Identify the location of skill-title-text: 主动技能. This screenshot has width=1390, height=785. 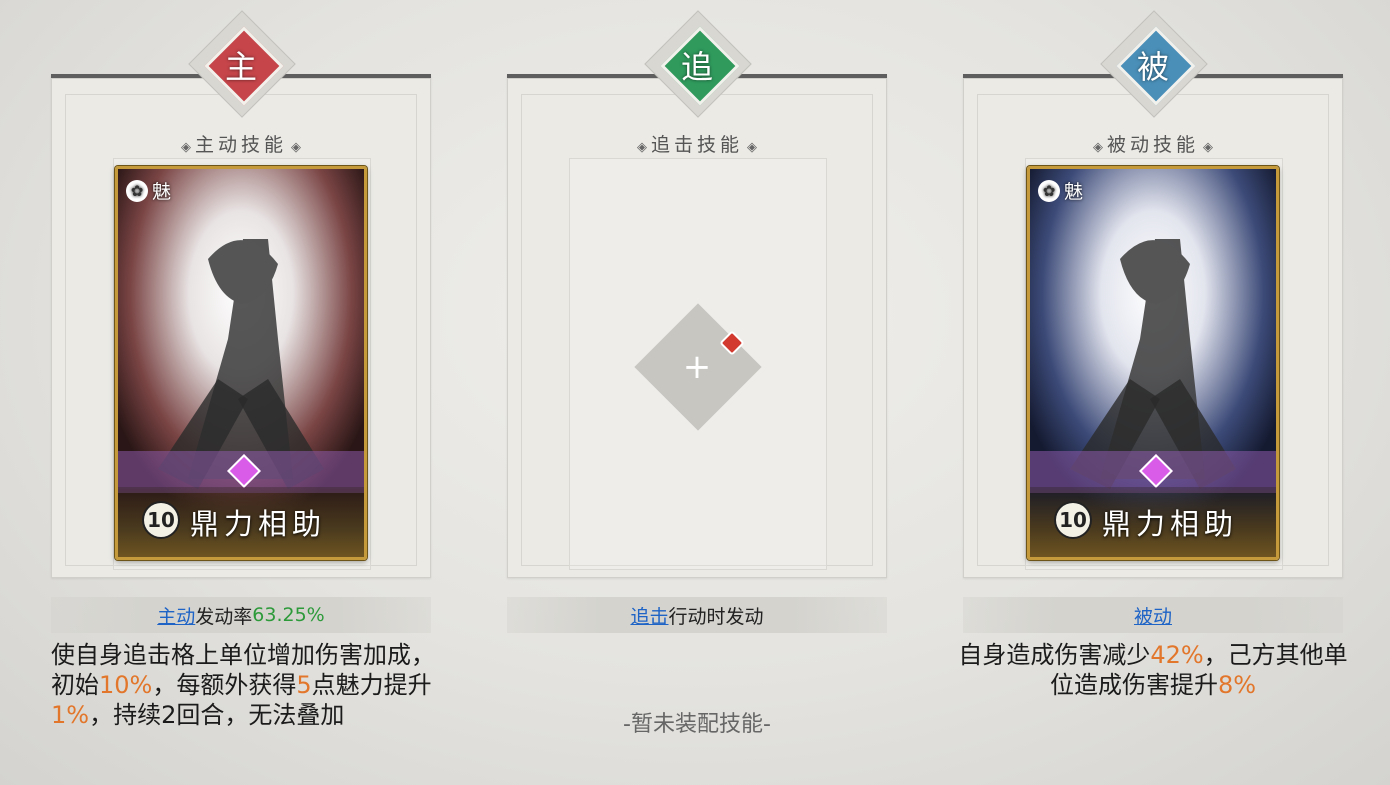
(240, 145).